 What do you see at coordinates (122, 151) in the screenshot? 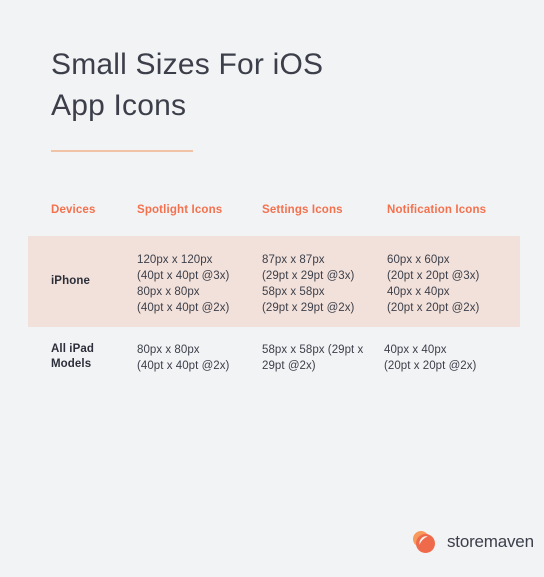
I see `title-underline-rule` at bounding box center [122, 151].